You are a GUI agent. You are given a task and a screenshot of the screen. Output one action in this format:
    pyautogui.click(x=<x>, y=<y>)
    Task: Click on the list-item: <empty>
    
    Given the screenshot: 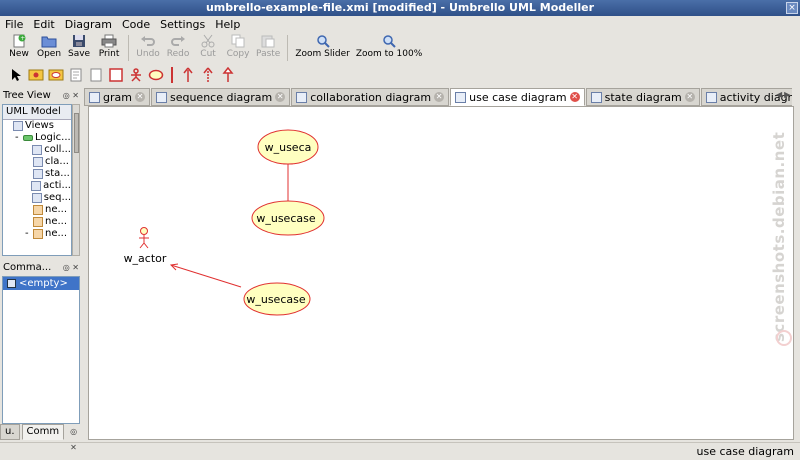 What is the action you would take?
    pyautogui.click(x=41, y=283)
    